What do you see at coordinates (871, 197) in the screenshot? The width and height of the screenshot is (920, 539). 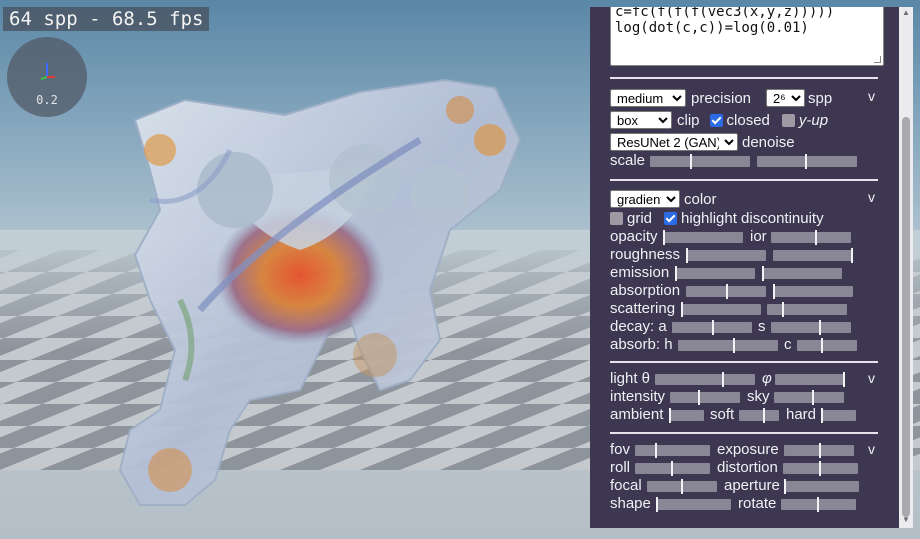 I see `material-collapse-toggle: v` at bounding box center [871, 197].